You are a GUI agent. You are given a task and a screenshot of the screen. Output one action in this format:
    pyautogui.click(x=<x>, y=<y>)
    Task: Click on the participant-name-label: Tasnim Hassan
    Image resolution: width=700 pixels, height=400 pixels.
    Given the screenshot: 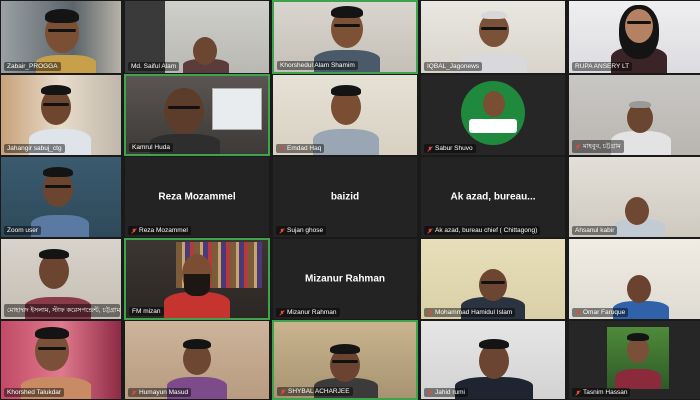 What is the action you would take?
    pyautogui.click(x=601, y=392)
    